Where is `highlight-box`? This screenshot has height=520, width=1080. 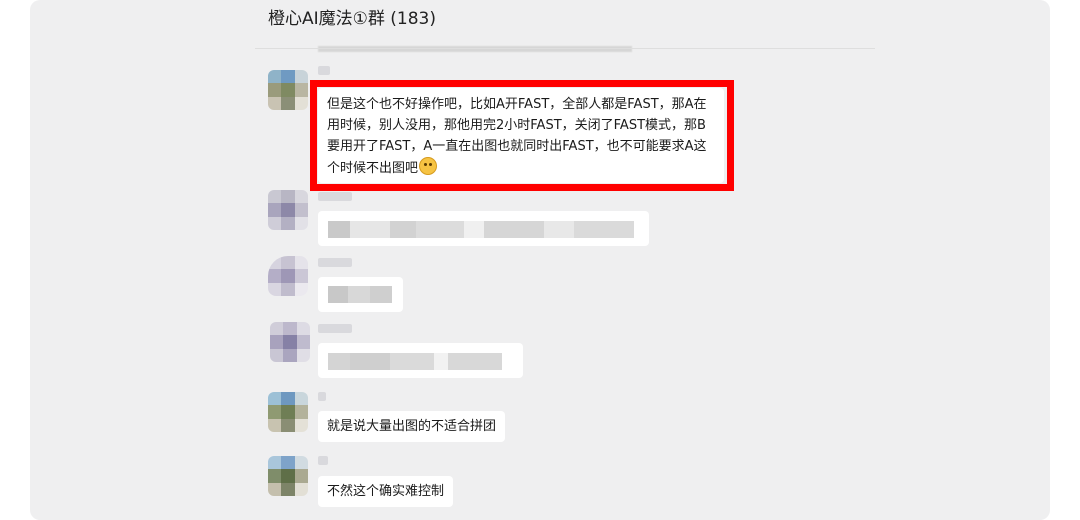
highlight-box is located at coordinates (522, 135).